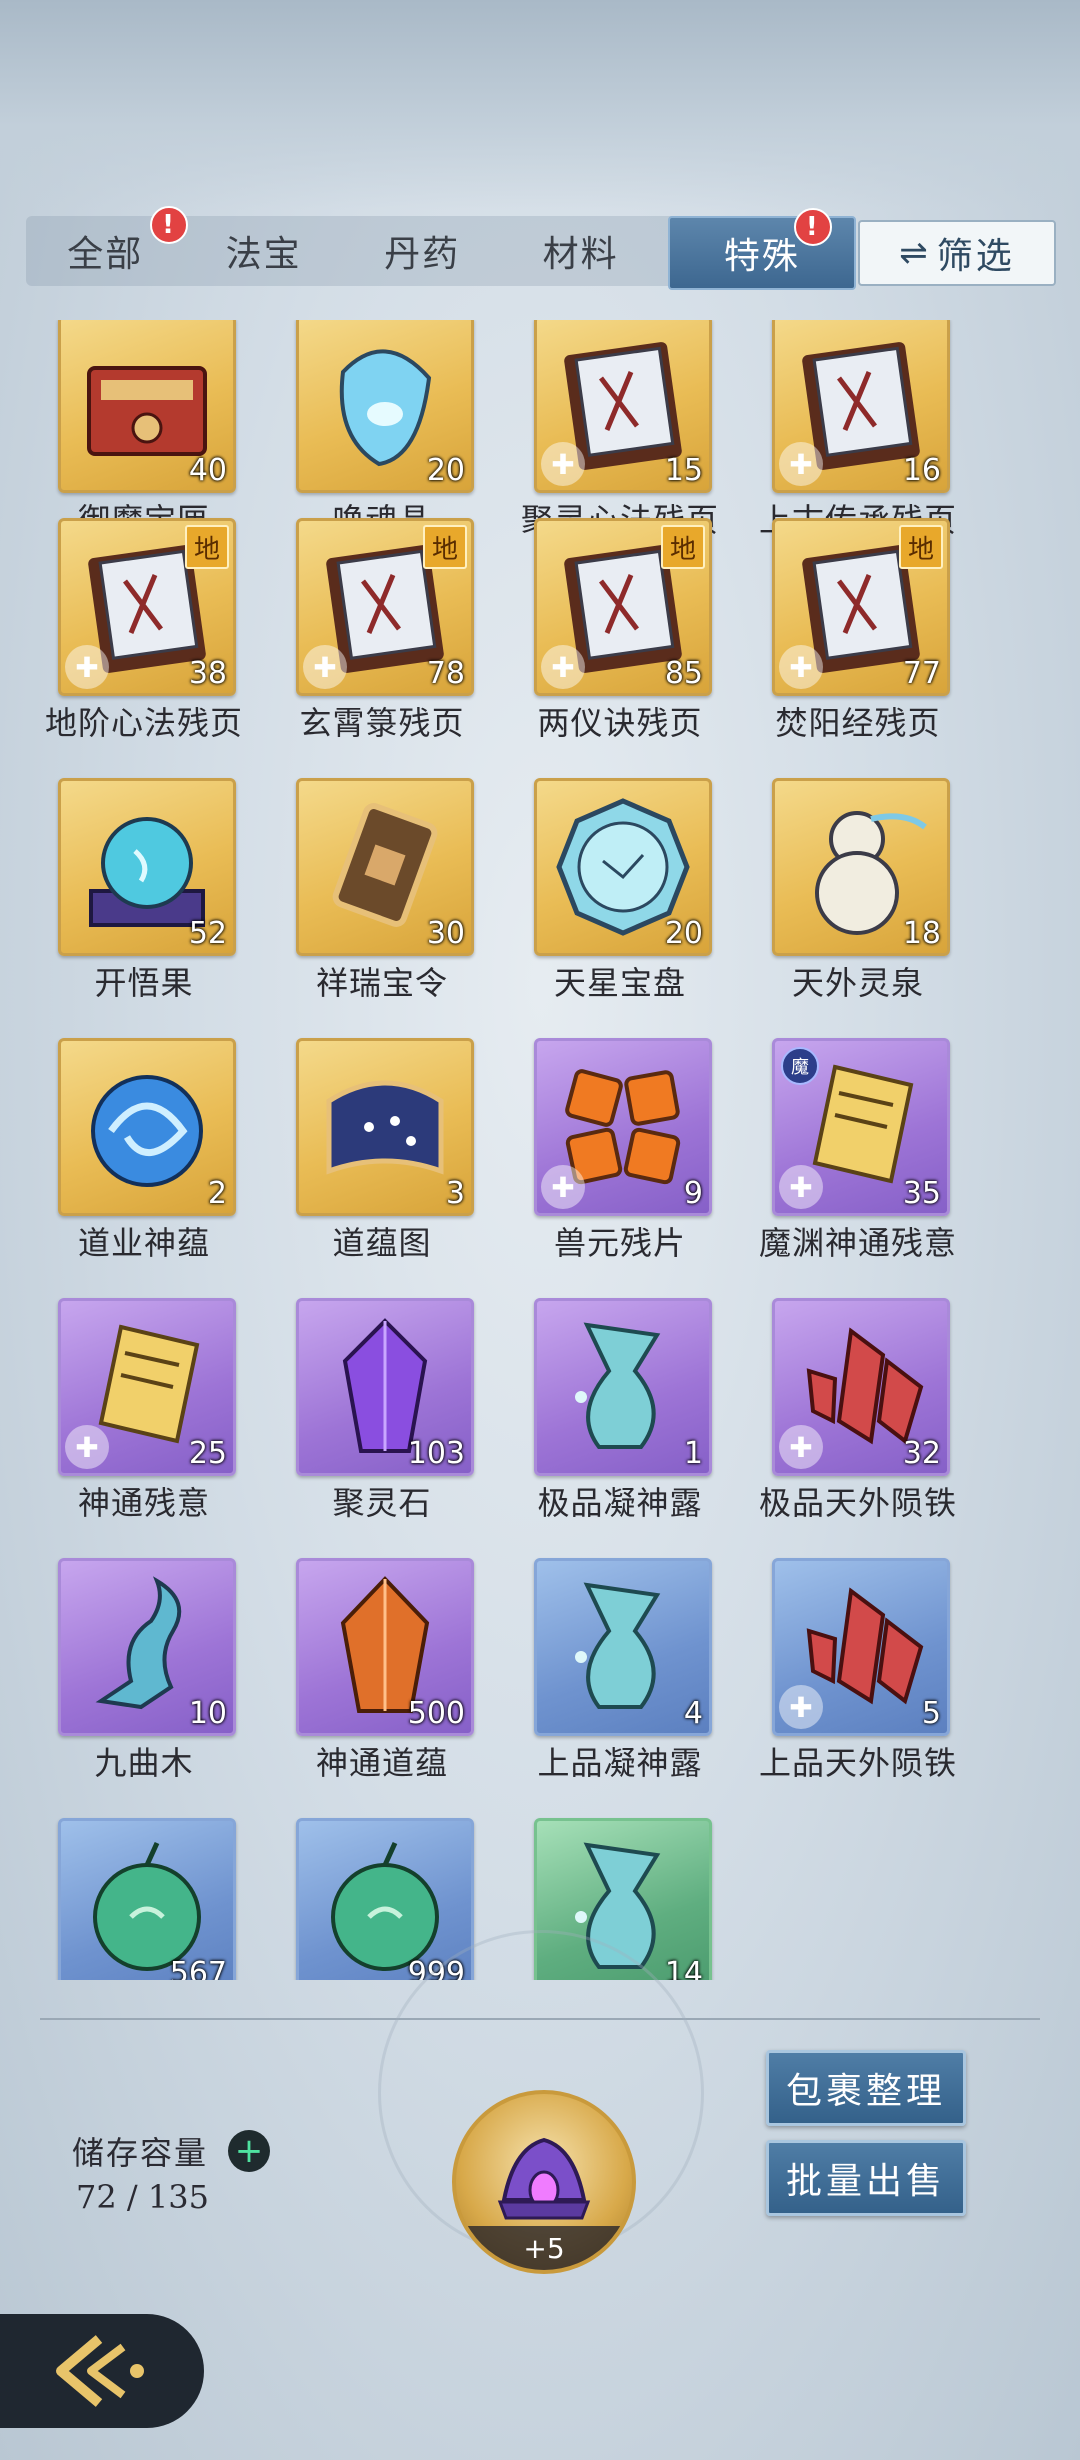  What do you see at coordinates (931, 1713) in the screenshot?
I see `item-count: 5` at bounding box center [931, 1713].